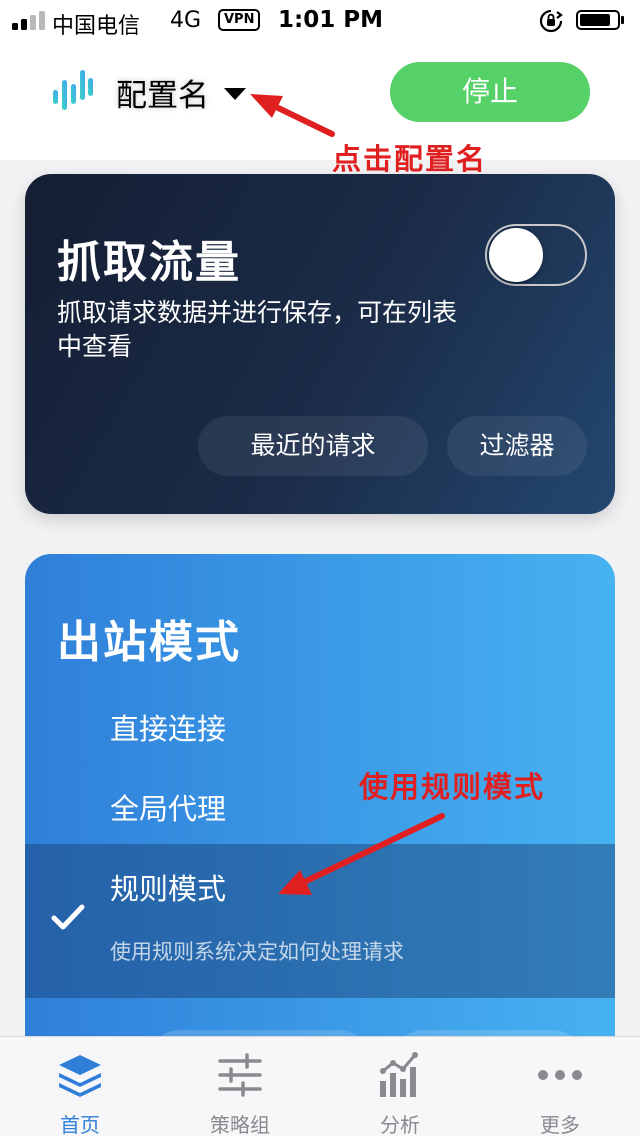  I want to click on capture-toggle, so click(536, 255).